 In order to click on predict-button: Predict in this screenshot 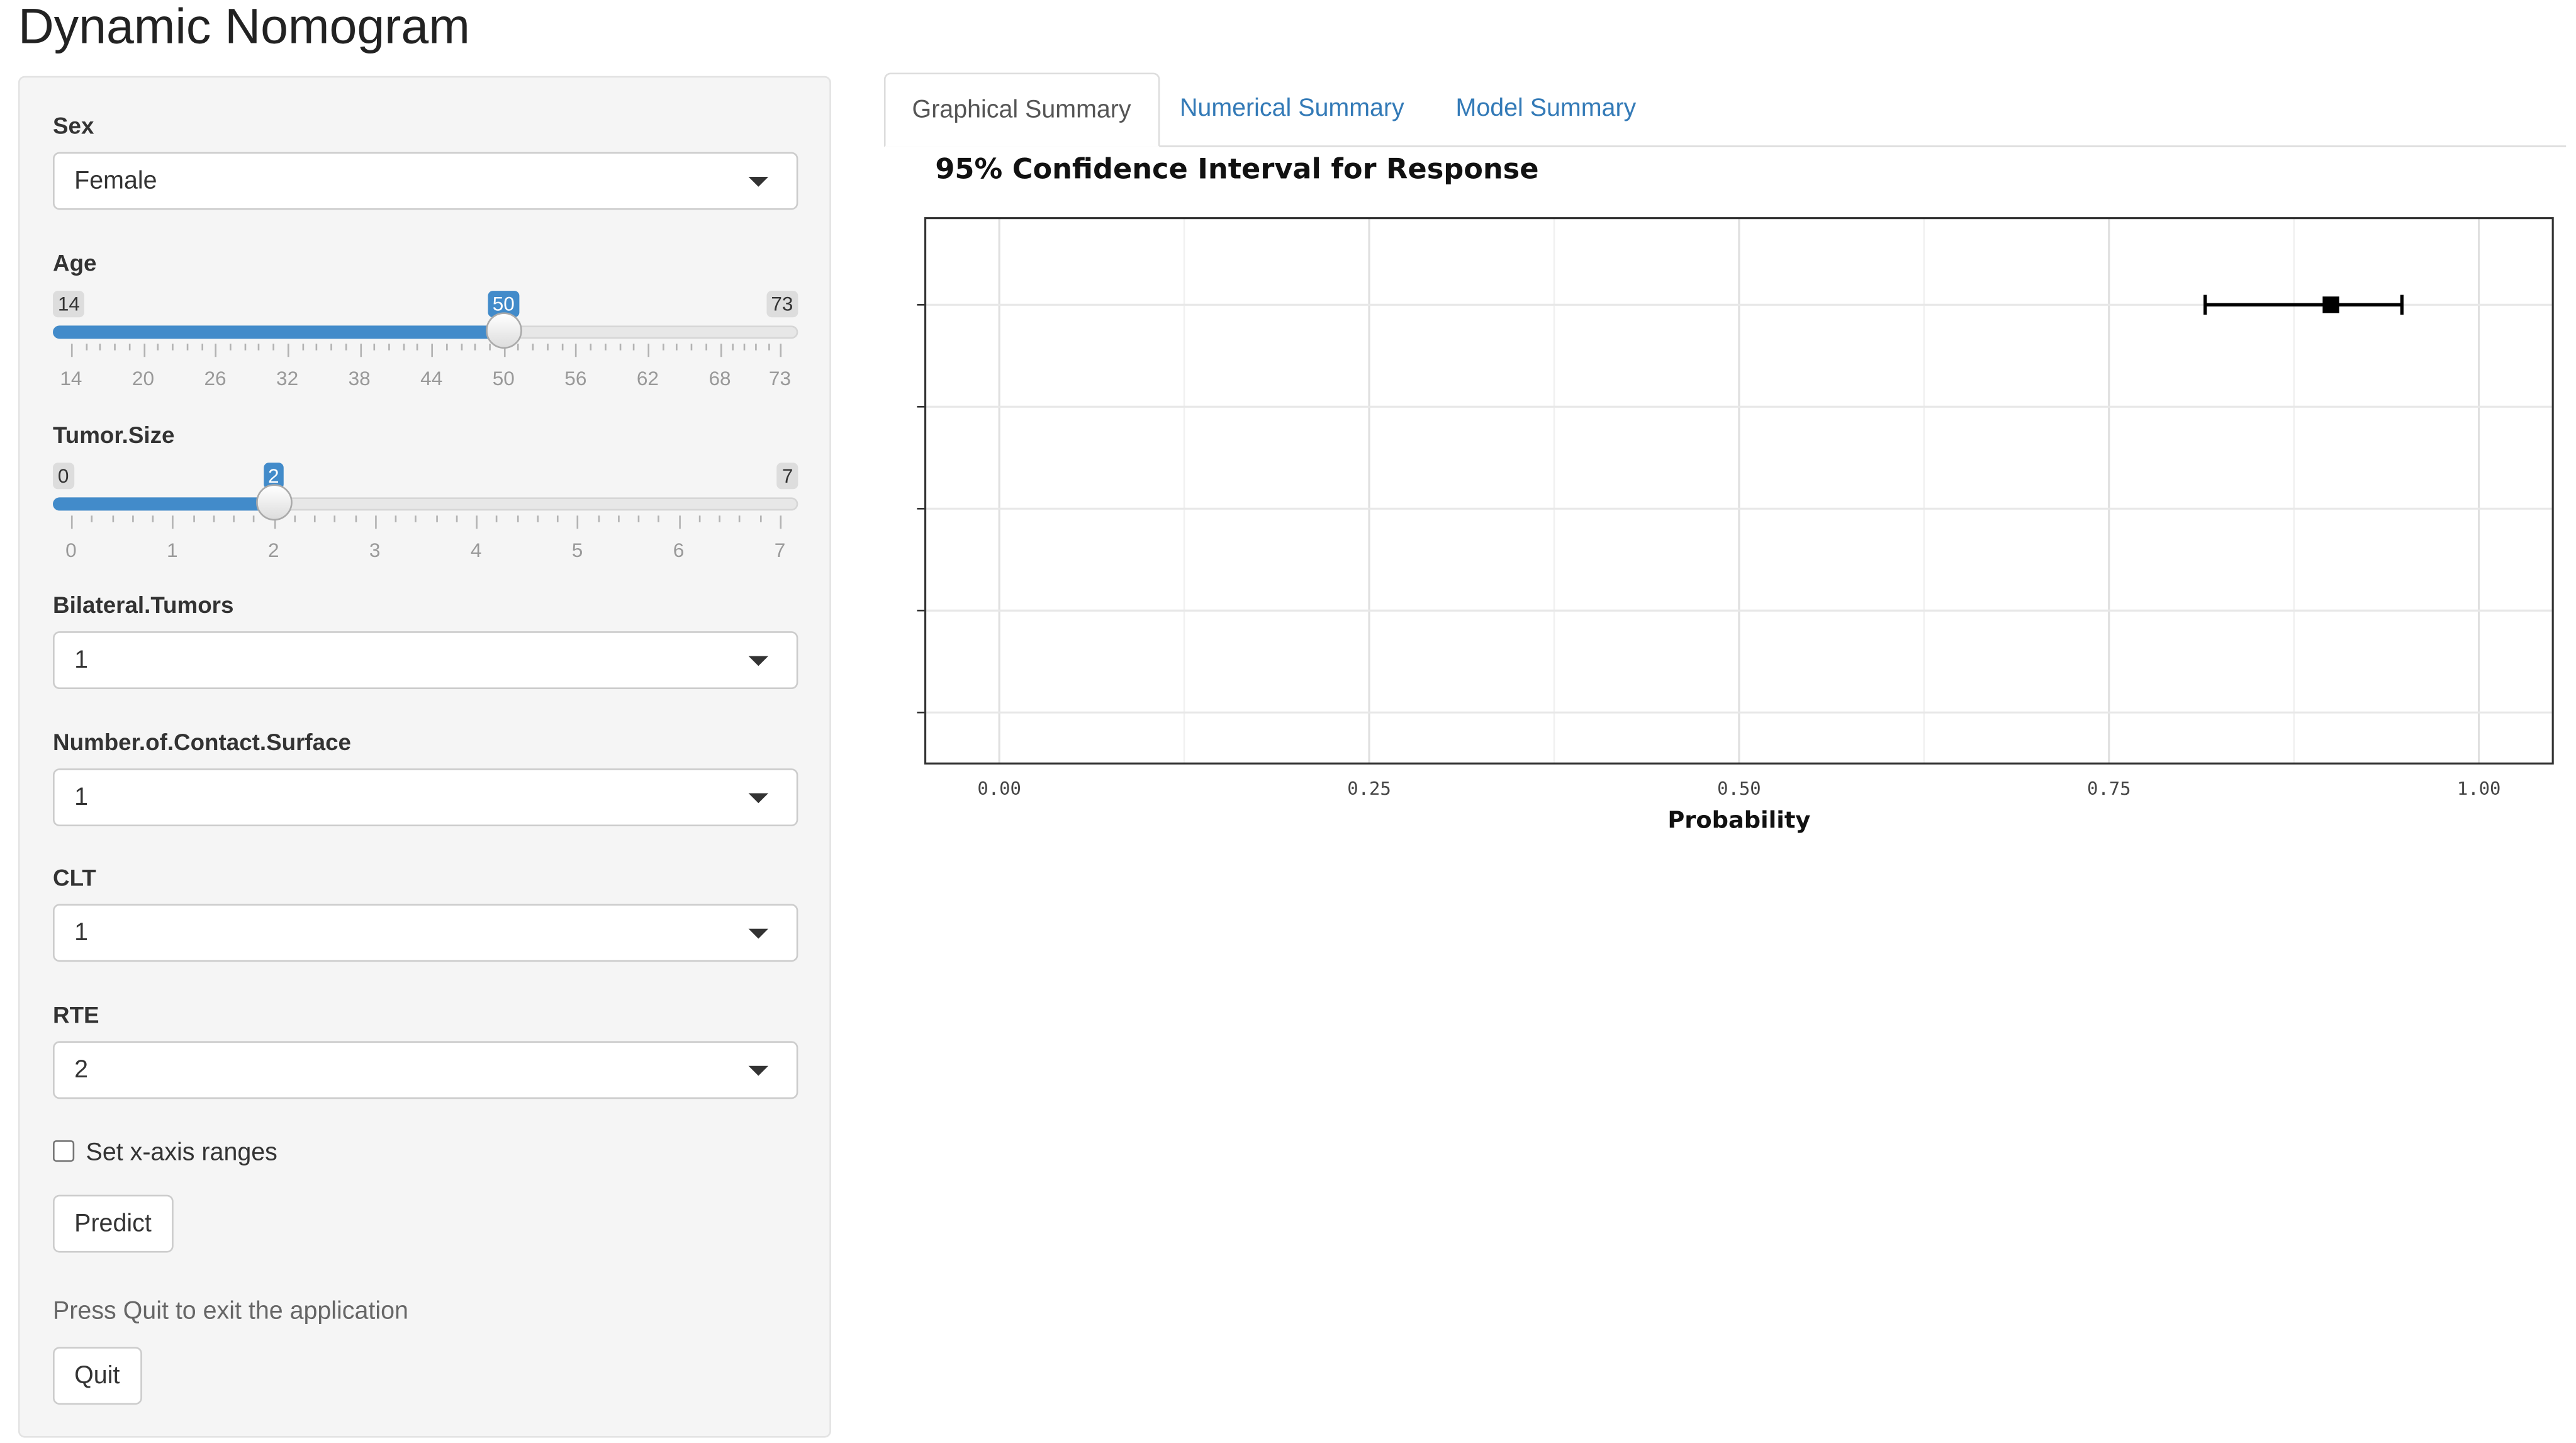, I will do `click(113, 1223)`.